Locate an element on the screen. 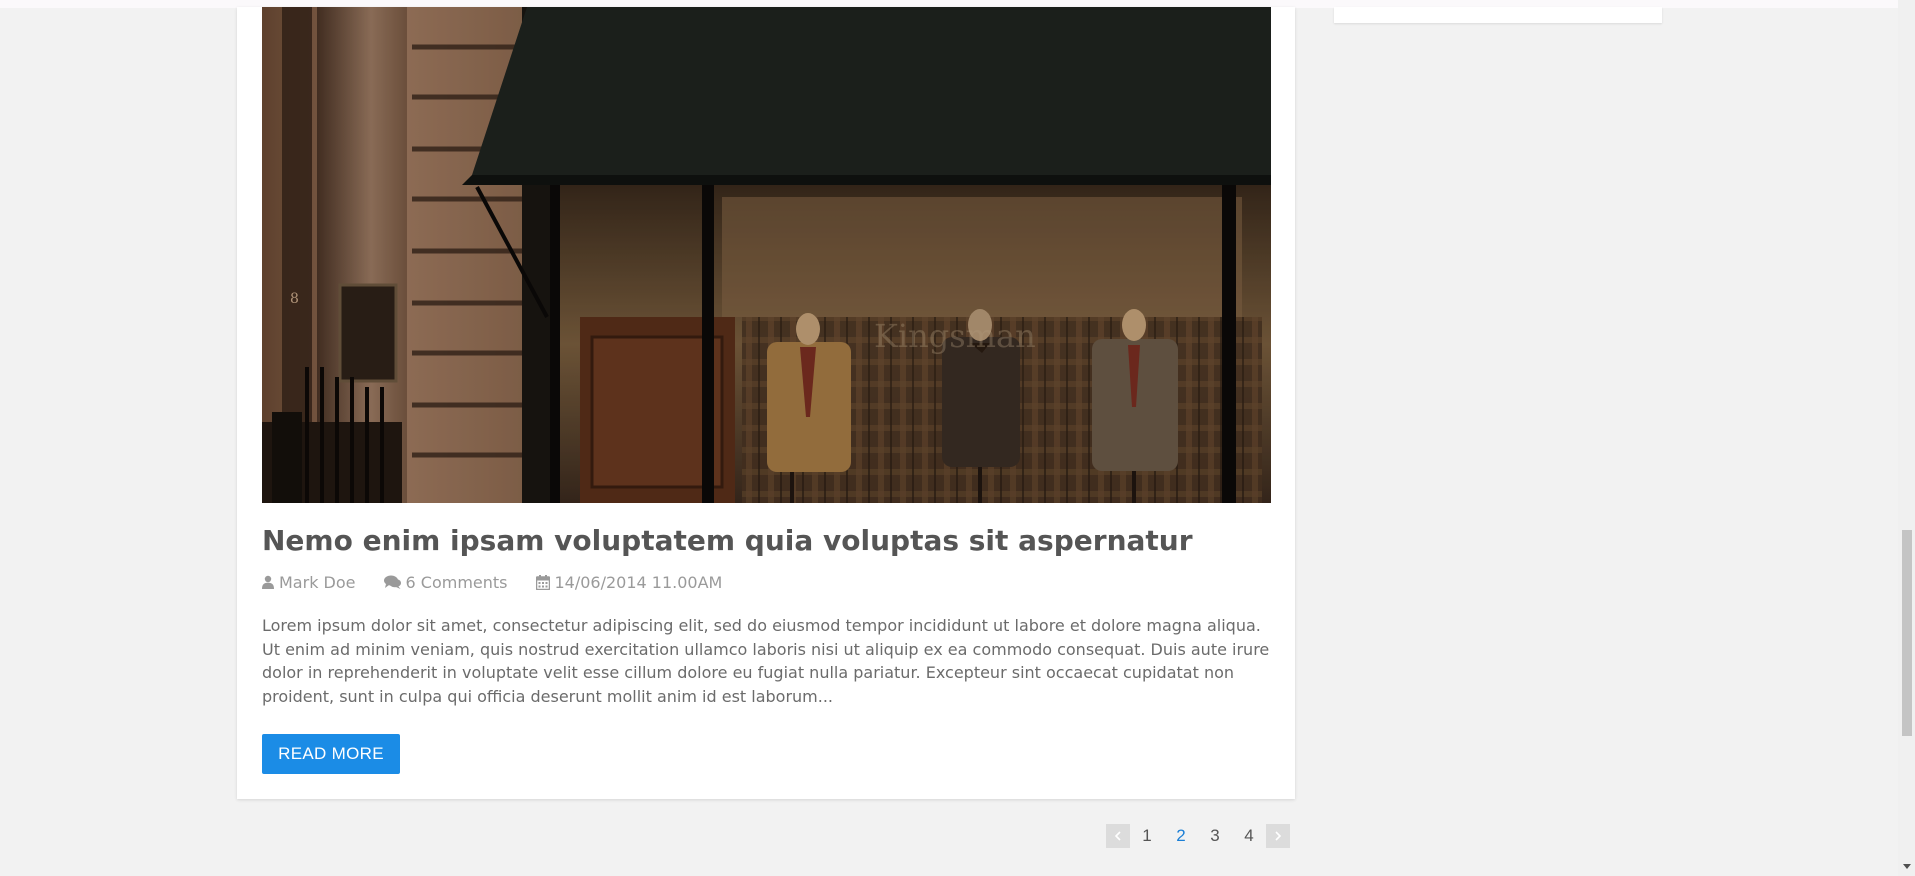  triangle-down-icon is located at coordinates (1906, 866).